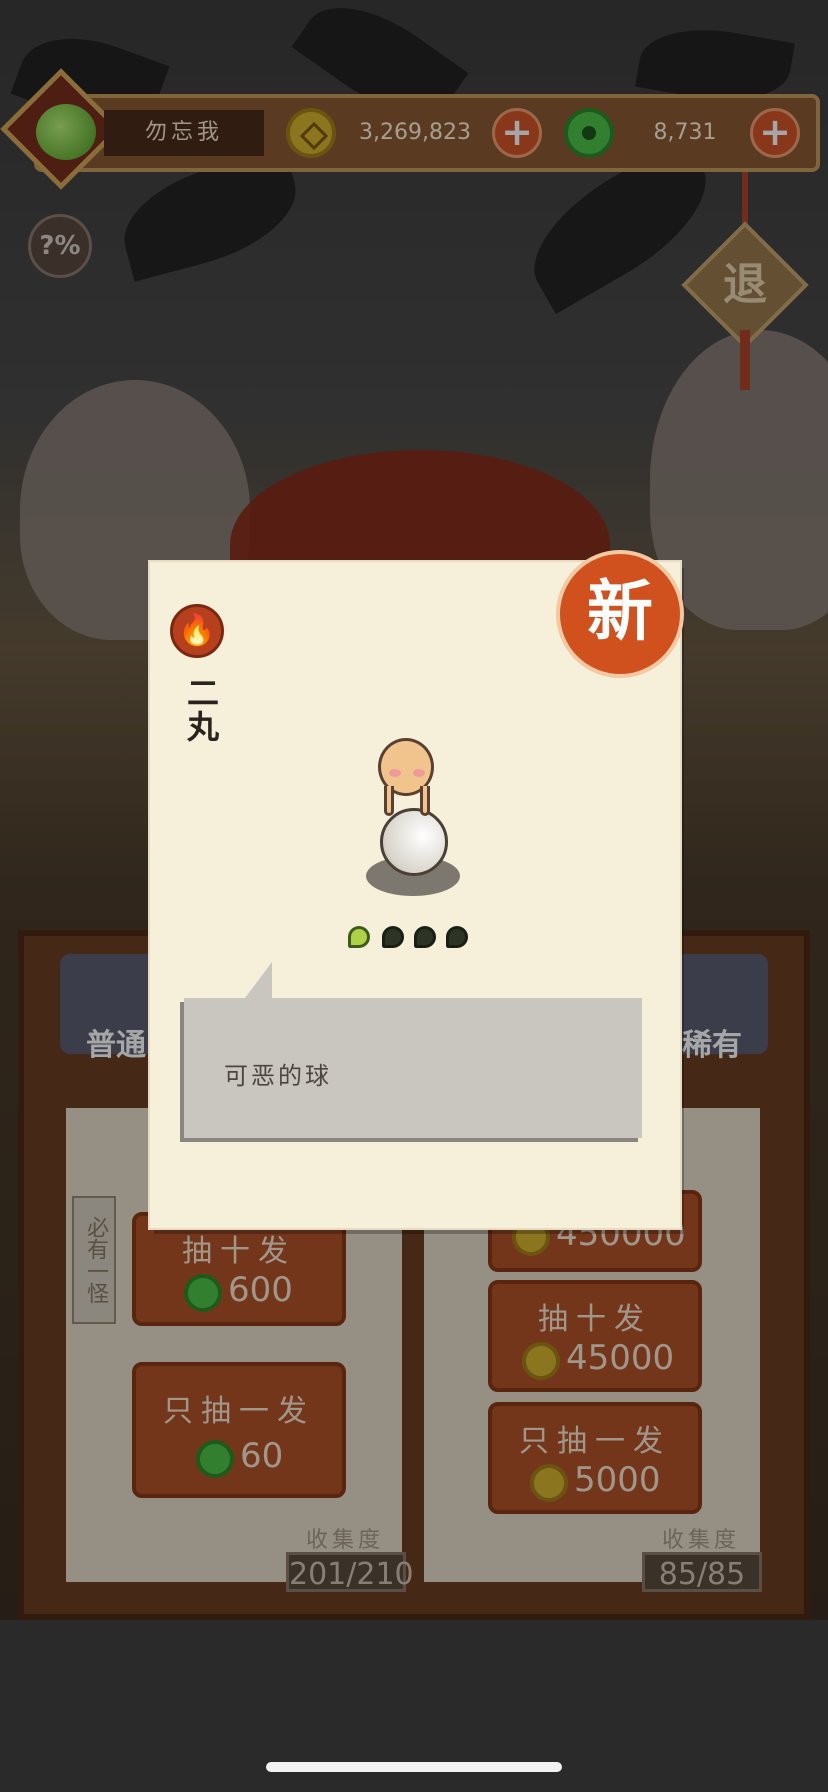 This screenshot has height=1792, width=828. I want to click on fire-icon: 🔥, so click(197, 631).